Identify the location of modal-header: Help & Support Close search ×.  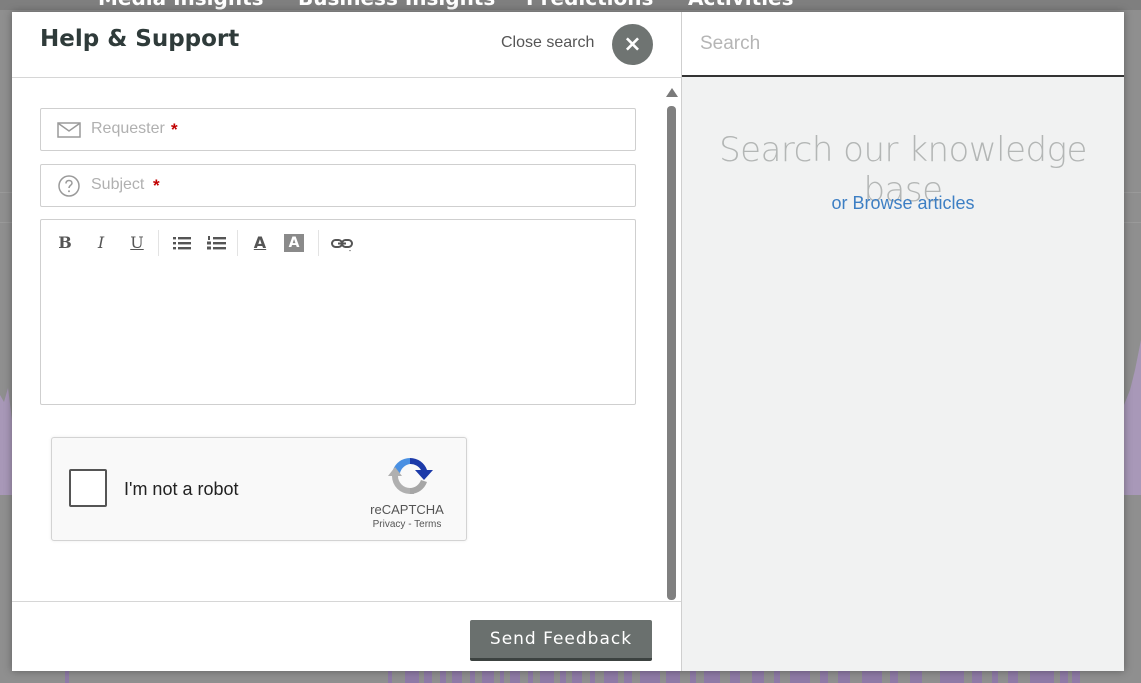
(346, 45).